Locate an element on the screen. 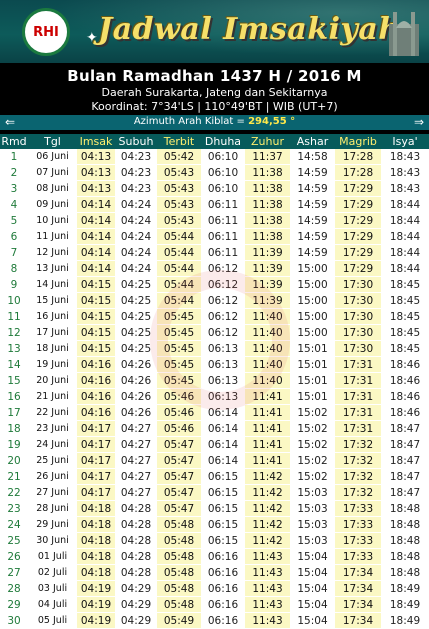 The image size is (429, 629). table-cell: 17:34 is located at coordinates (358, 620).